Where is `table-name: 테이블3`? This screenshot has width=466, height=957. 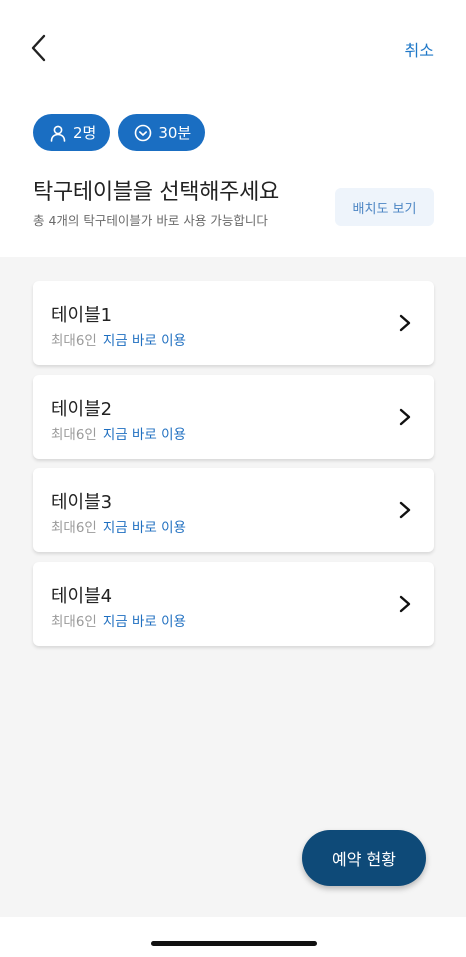
table-name: 테이블3 is located at coordinates (82, 502).